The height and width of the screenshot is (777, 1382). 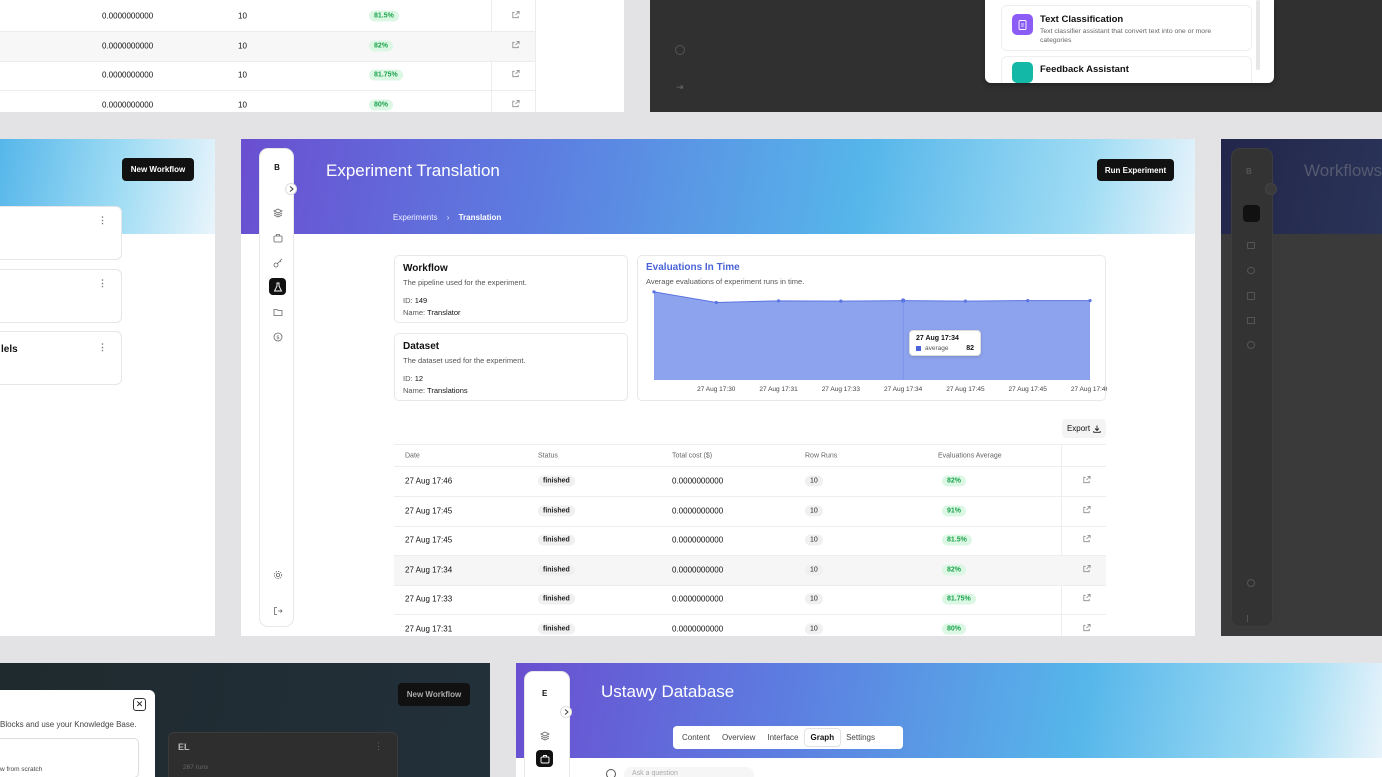 I want to click on tab-content: Content, so click(x=696, y=737).